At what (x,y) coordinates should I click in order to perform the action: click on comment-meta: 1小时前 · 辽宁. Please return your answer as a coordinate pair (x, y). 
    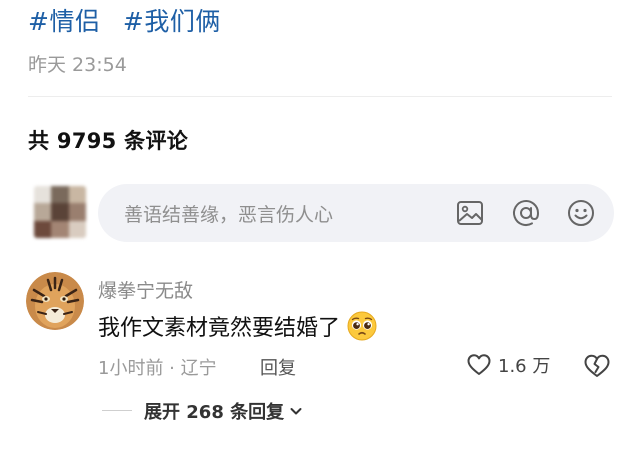
    Looking at the image, I should click on (157, 368).